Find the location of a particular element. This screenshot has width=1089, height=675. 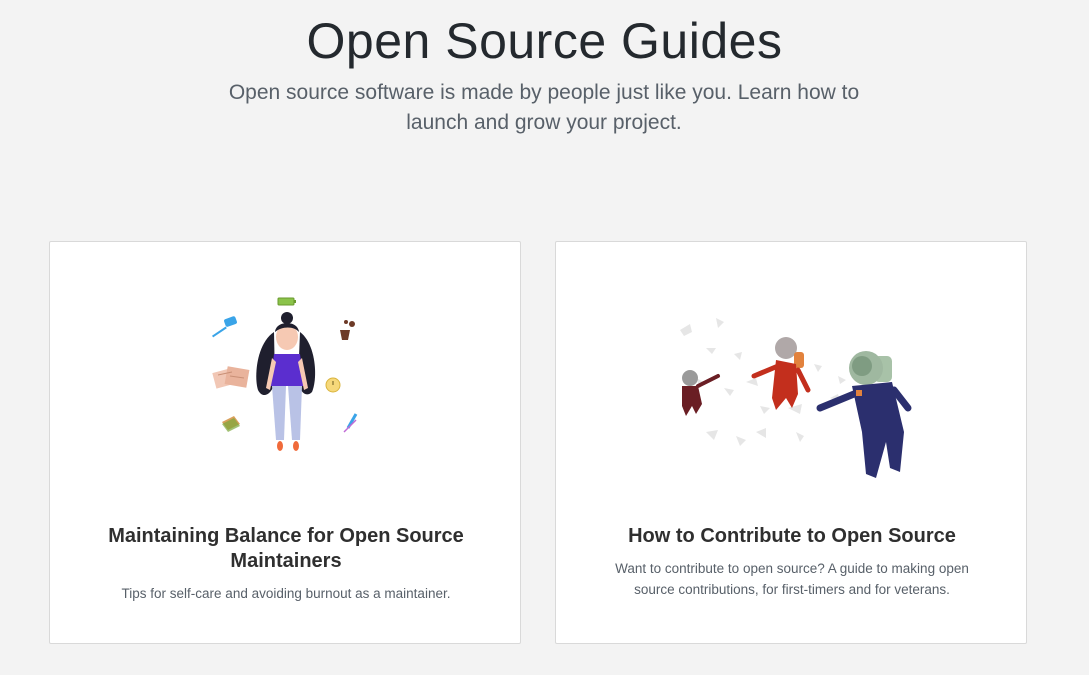

battery-icon is located at coordinates (286, 301).